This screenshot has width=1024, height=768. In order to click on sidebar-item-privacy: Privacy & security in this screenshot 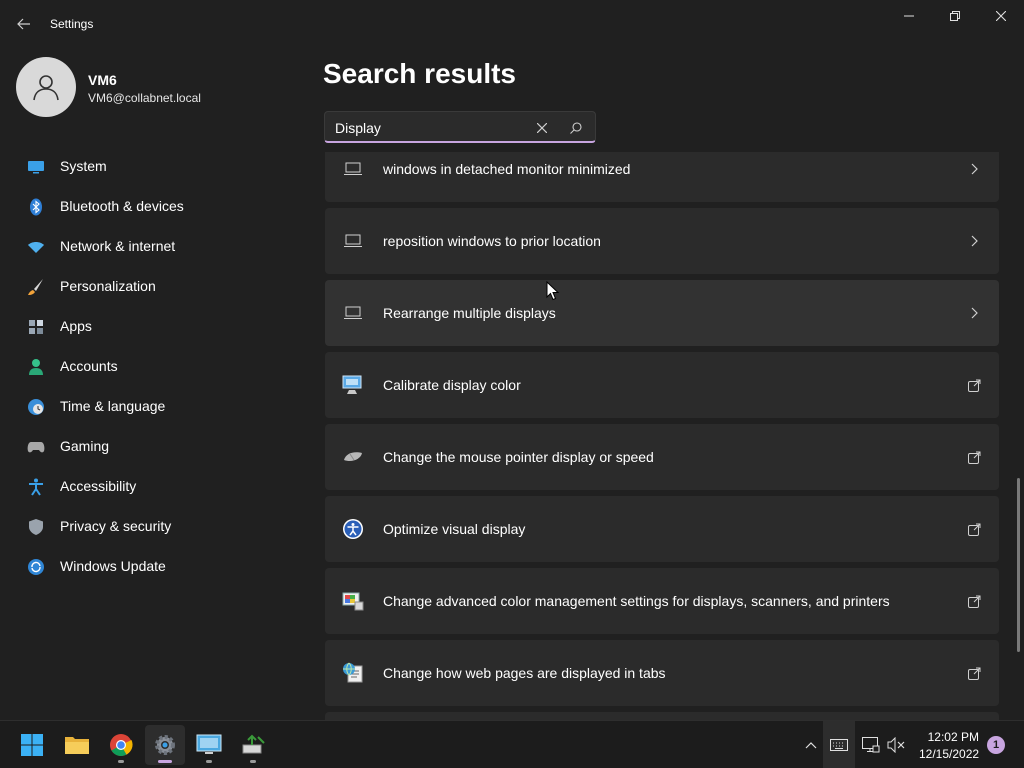, I will do `click(155, 526)`.